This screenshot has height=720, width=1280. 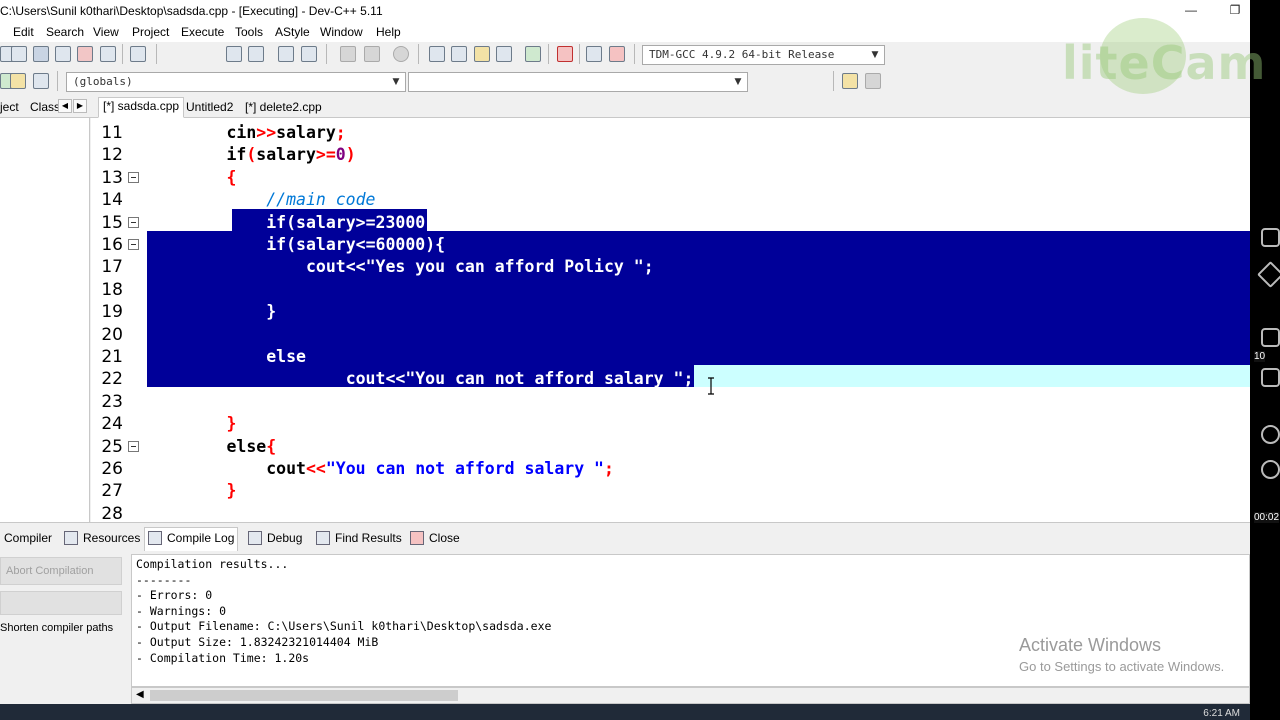 I want to click on print-icon, so click(x=138, y=54).